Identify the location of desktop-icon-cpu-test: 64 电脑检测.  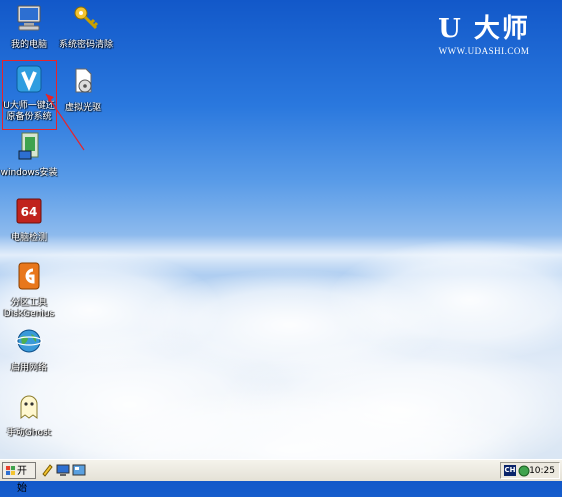
(30, 220).